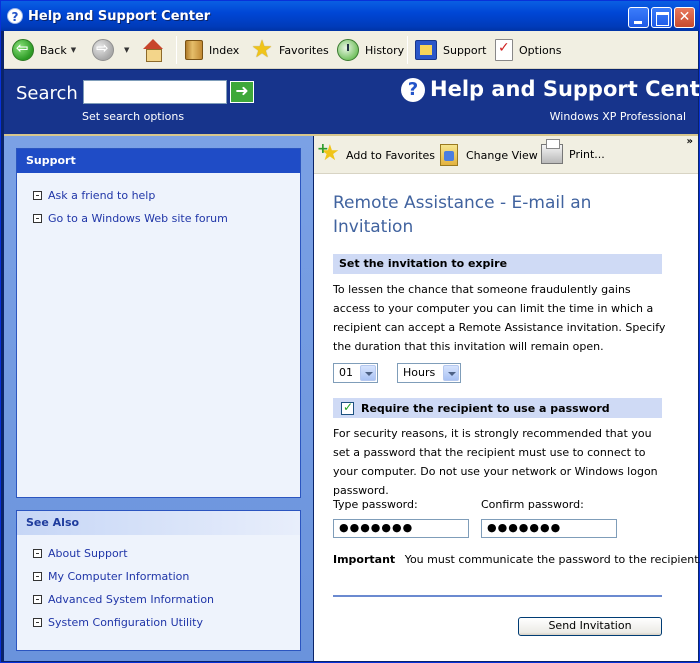 This screenshot has width=700, height=663. Describe the element at coordinates (44, 50) in the screenshot. I see `back-button: Back ▼` at that location.